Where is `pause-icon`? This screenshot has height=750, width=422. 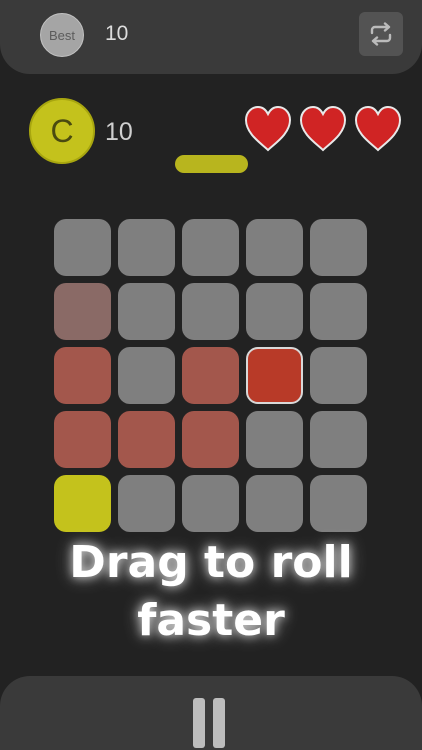
pause-icon is located at coordinates (199, 723).